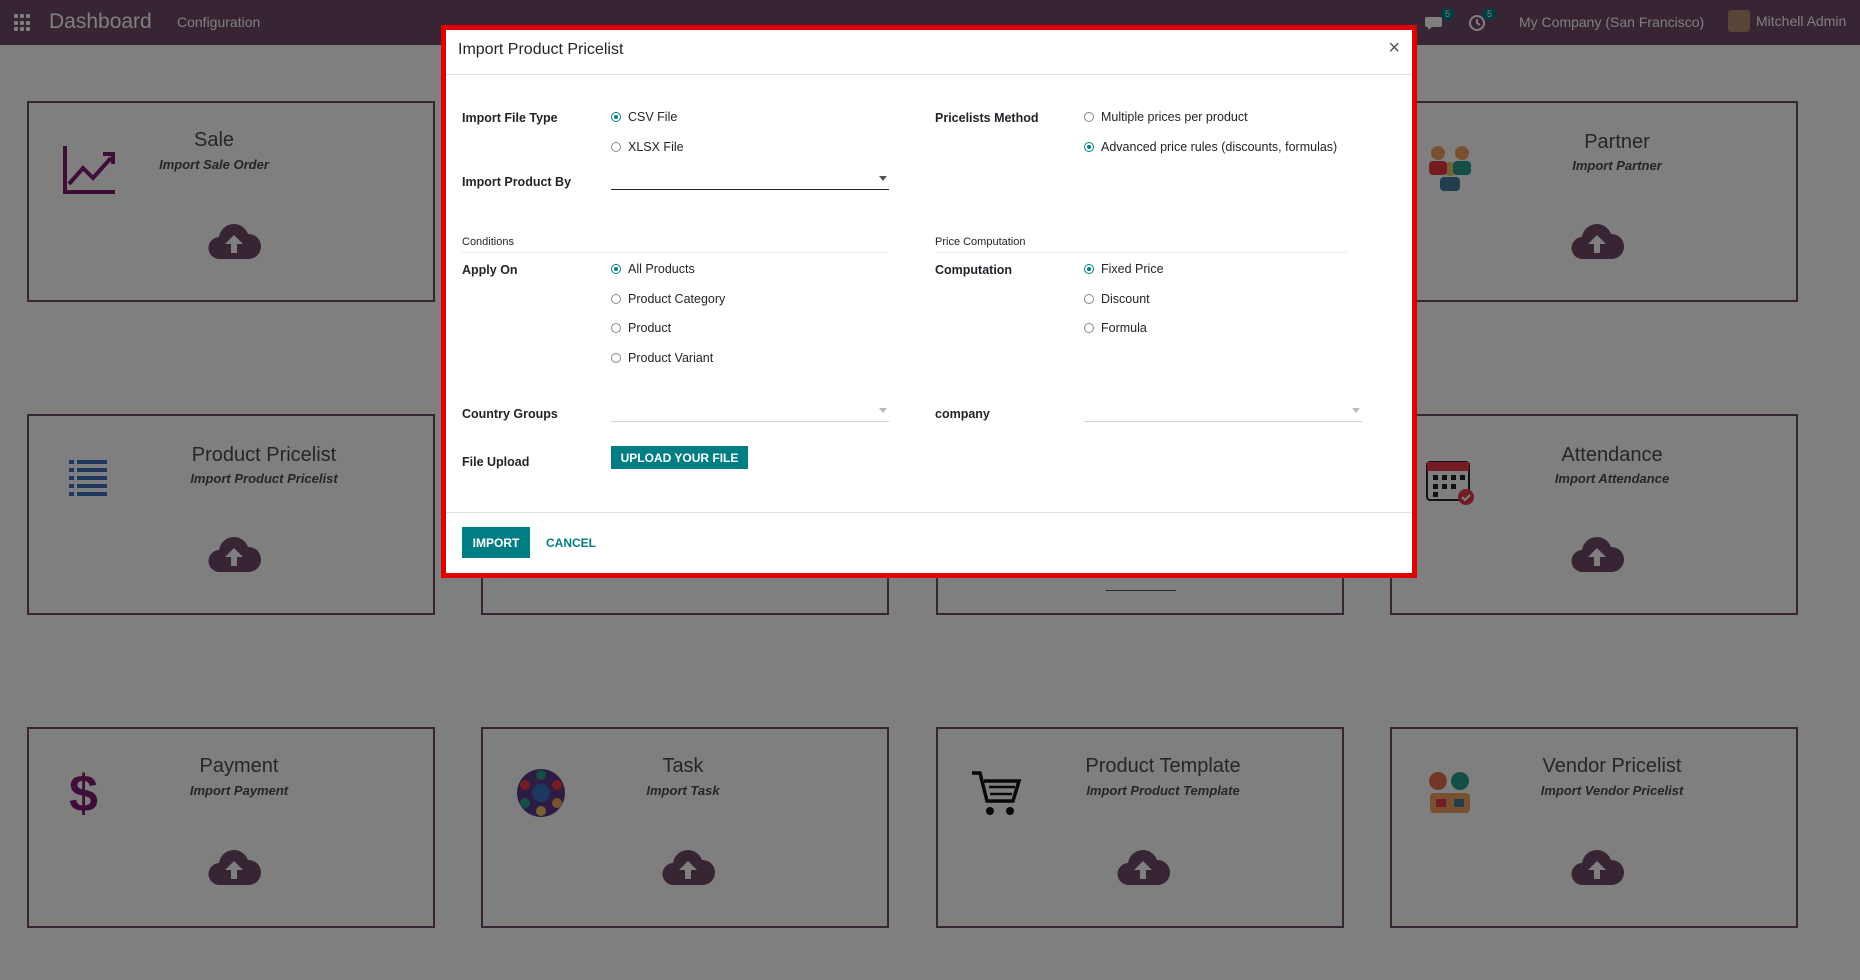 This screenshot has width=1860, height=980. What do you see at coordinates (496, 542) in the screenshot?
I see `import-button: Import` at bounding box center [496, 542].